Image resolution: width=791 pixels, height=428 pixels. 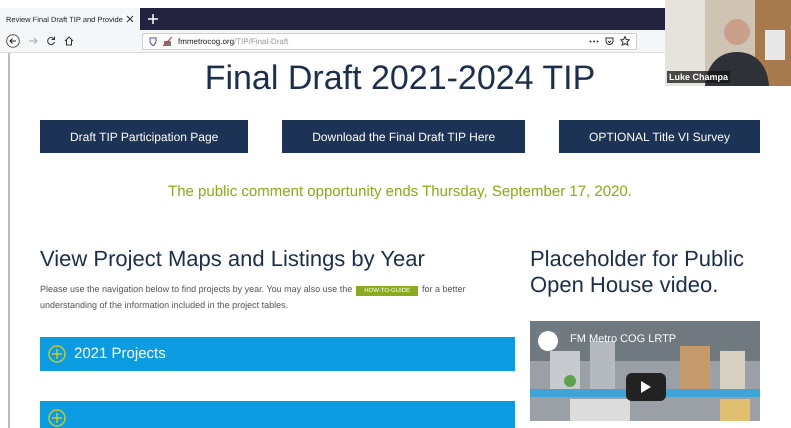 What do you see at coordinates (625, 41) in the screenshot?
I see `star-icon` at bounding box center [625, 41].